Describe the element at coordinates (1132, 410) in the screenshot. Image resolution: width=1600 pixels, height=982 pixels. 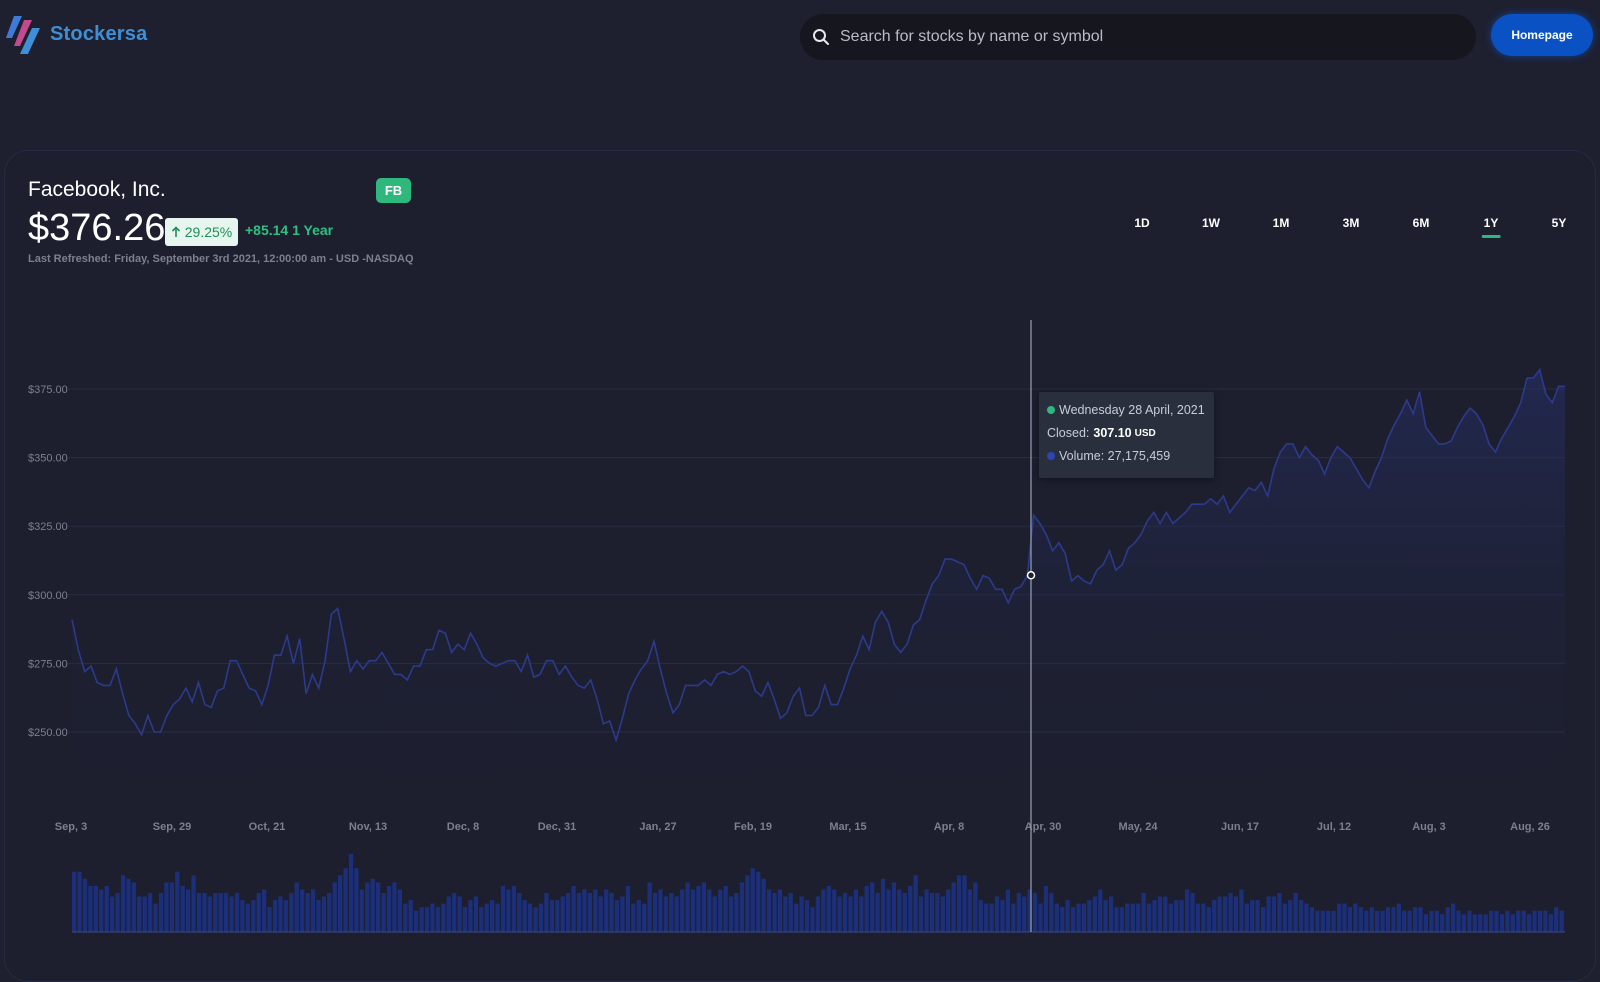
I see `tooltip-date: Wednesday 28 April, 2021` at that location.